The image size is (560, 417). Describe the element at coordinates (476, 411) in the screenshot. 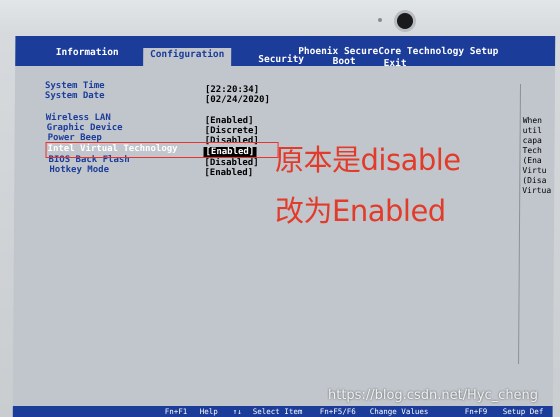

I see `key-f9: Fn+F9` at that location.